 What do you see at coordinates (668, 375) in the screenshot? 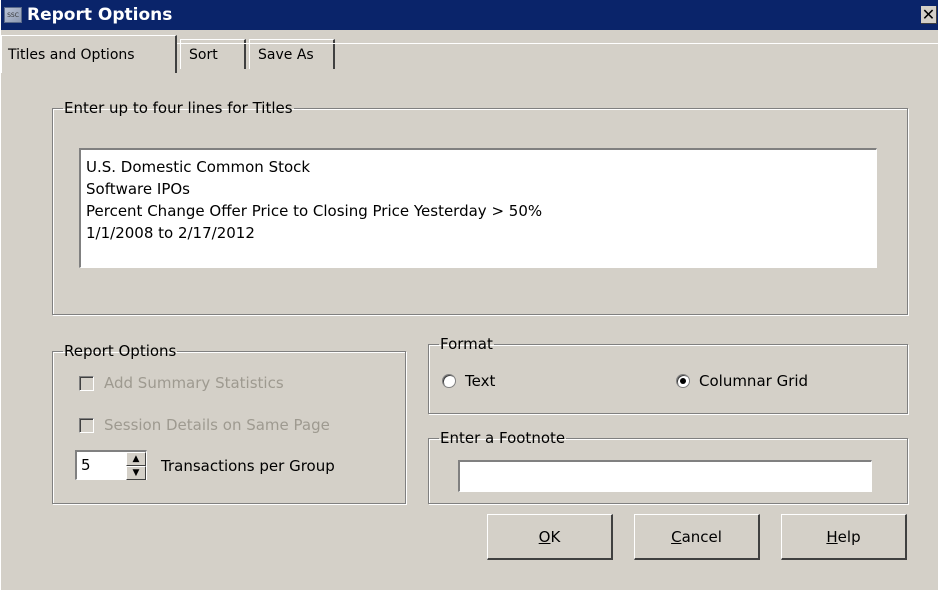
I see `format-group: Format` at bounding box center [668, 375].